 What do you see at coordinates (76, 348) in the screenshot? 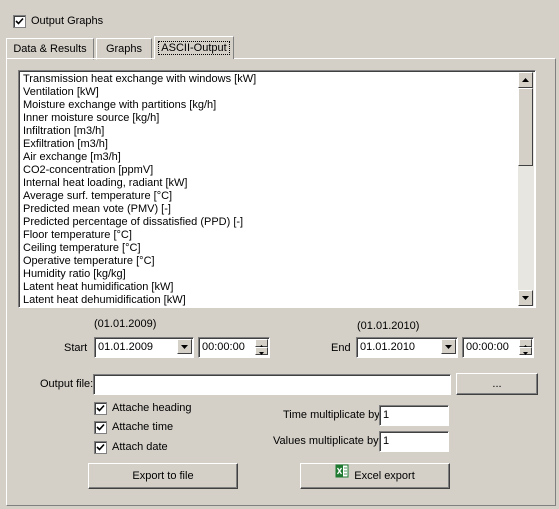
I see `start-label: Start` at bounding box center [76, 348].